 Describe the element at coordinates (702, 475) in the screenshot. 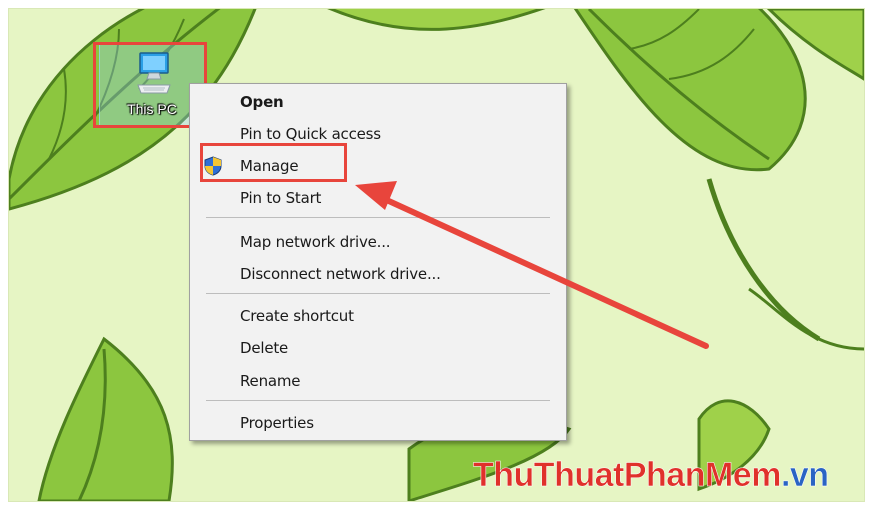

I see `watermark-part2: PhanMem` at that location.